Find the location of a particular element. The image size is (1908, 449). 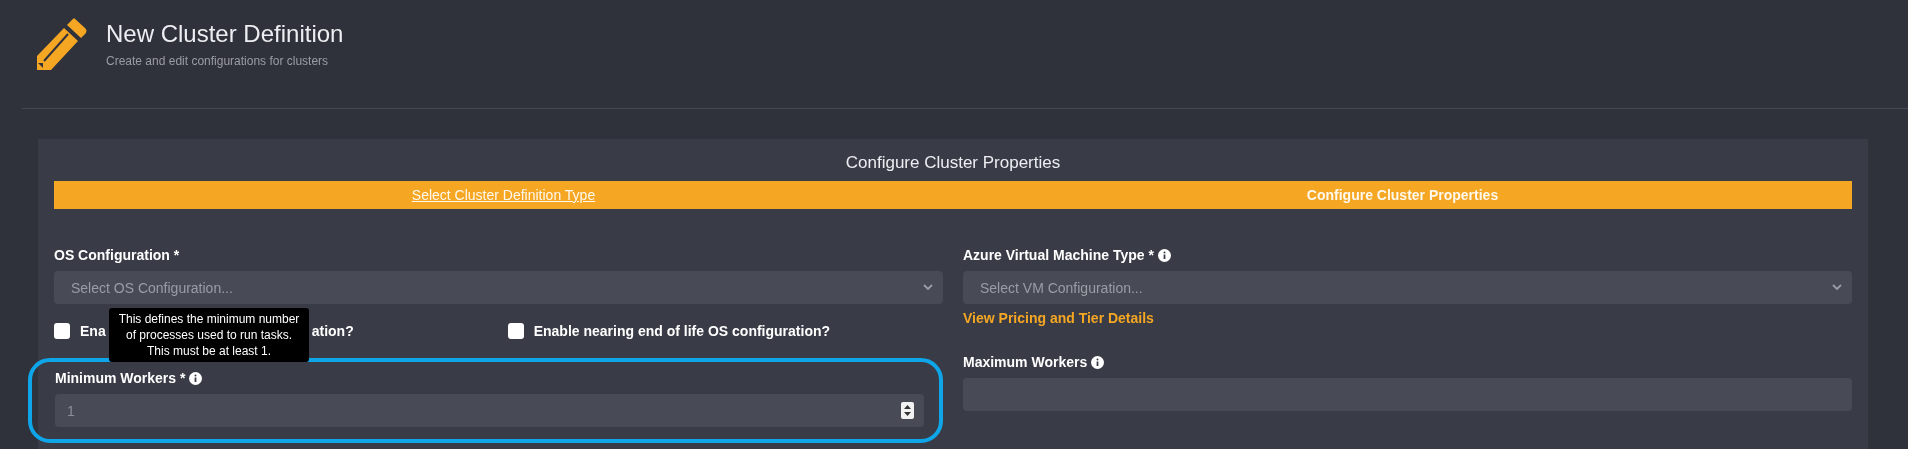

panel-title: Configure Cluster Properties is located at coordinates (953, 163).